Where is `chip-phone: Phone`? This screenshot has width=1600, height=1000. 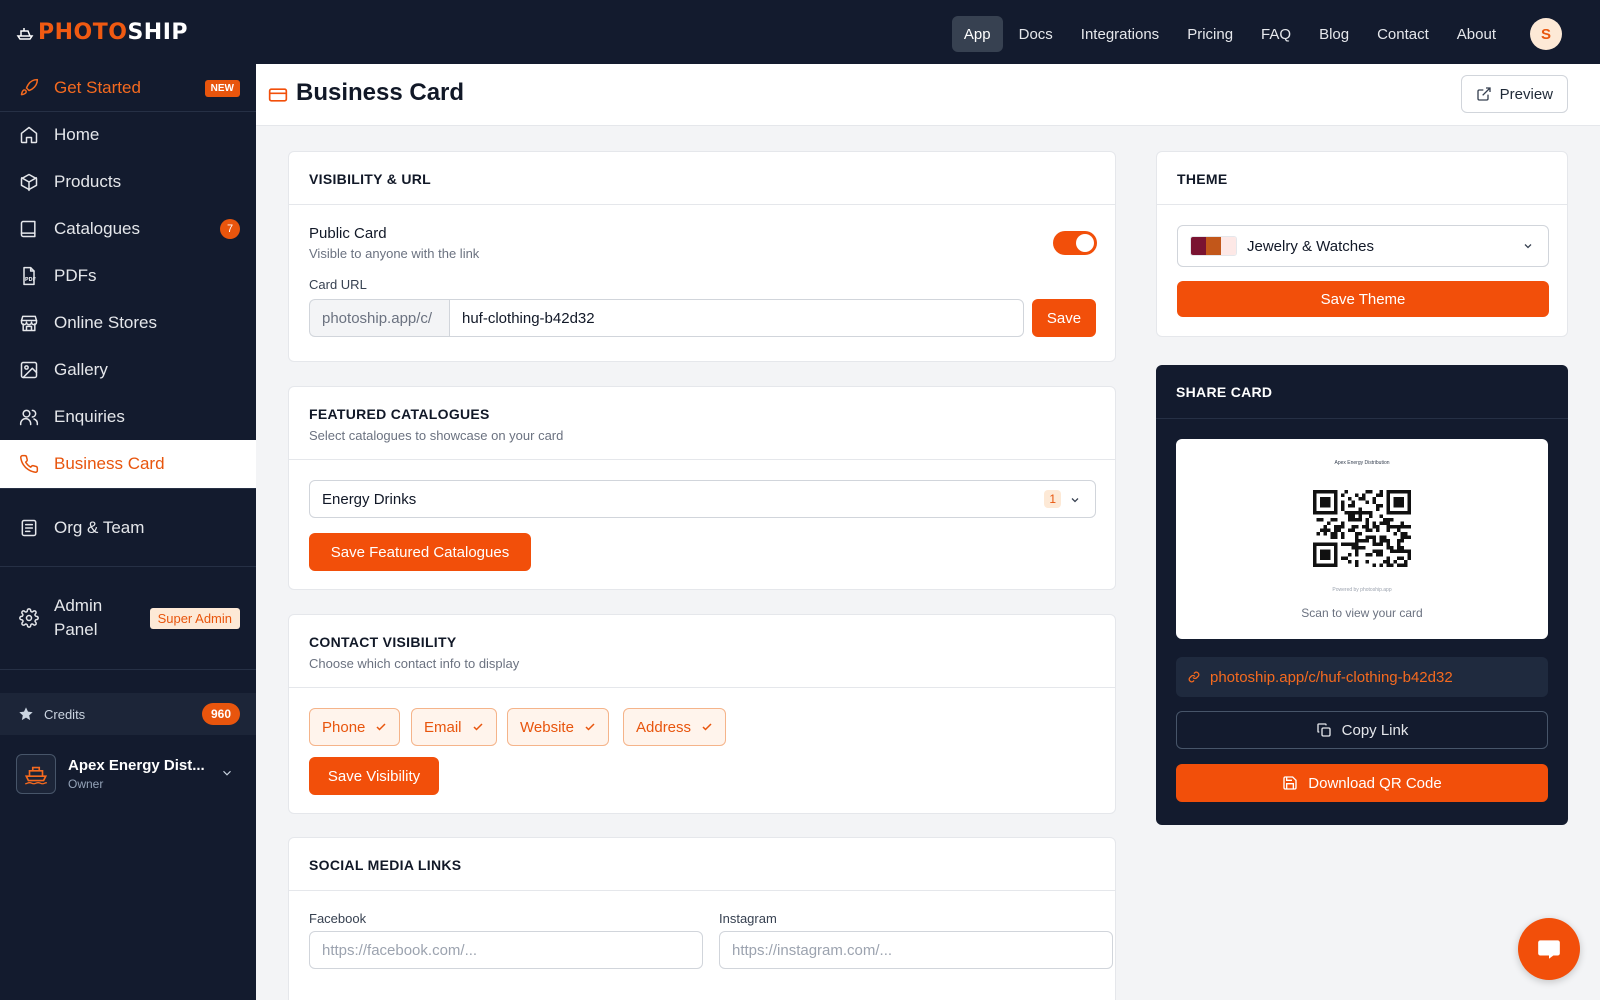
chip-phone: Phone is located at coordinates (355, 727).